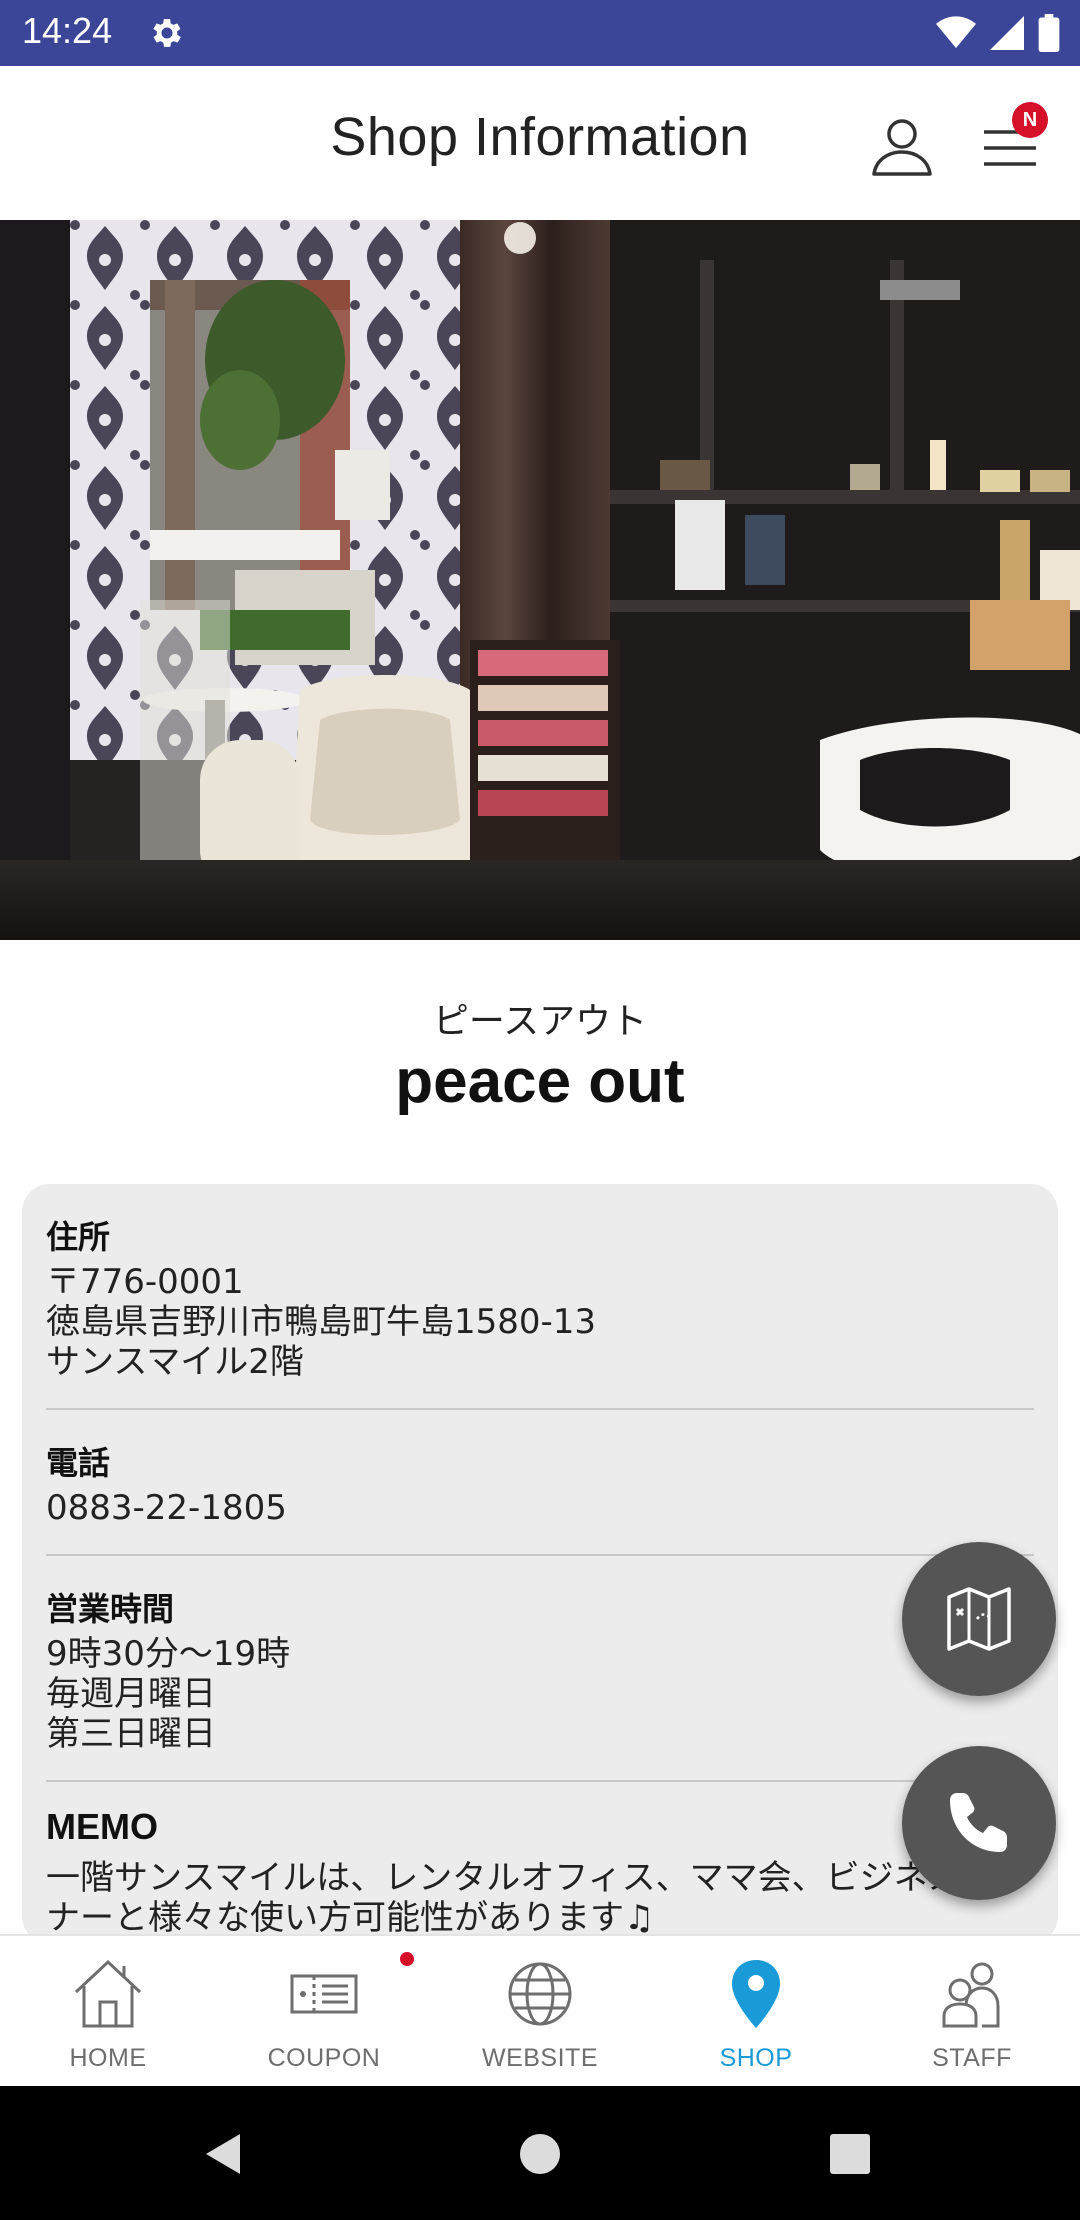 The height and width of the screenshot is (2220, 1080). Describe the element at coordinates (108, 1993) in the screenshot. I see `home-icon` at that location.